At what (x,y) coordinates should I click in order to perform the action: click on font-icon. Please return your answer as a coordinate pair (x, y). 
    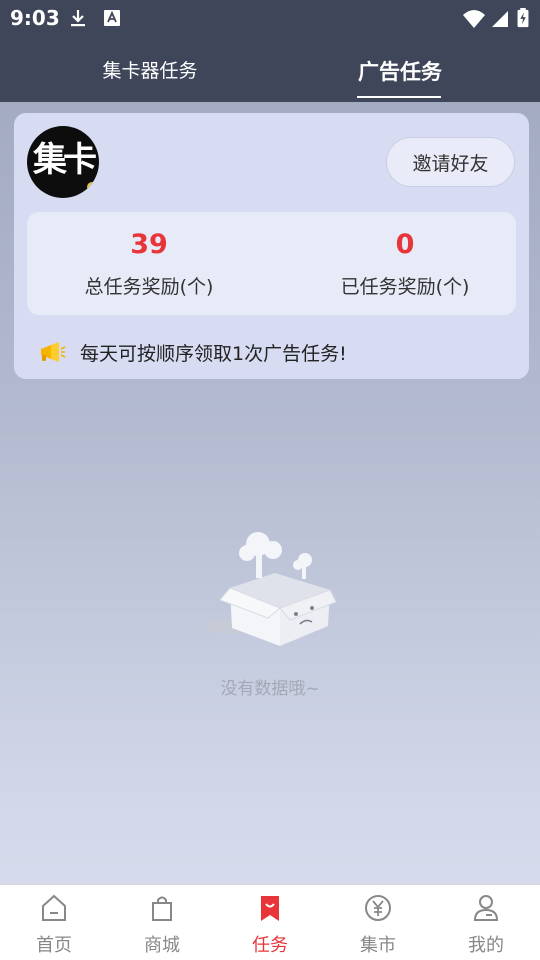
    Looking at the image, I should click on (112, 18).